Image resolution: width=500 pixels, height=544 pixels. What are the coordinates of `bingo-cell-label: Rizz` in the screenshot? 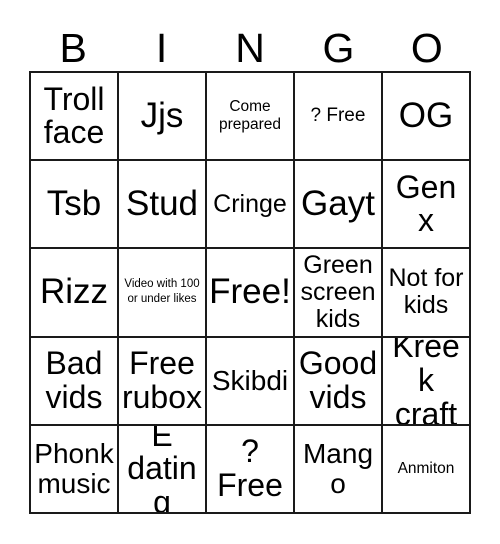 It's located at (74, 292).